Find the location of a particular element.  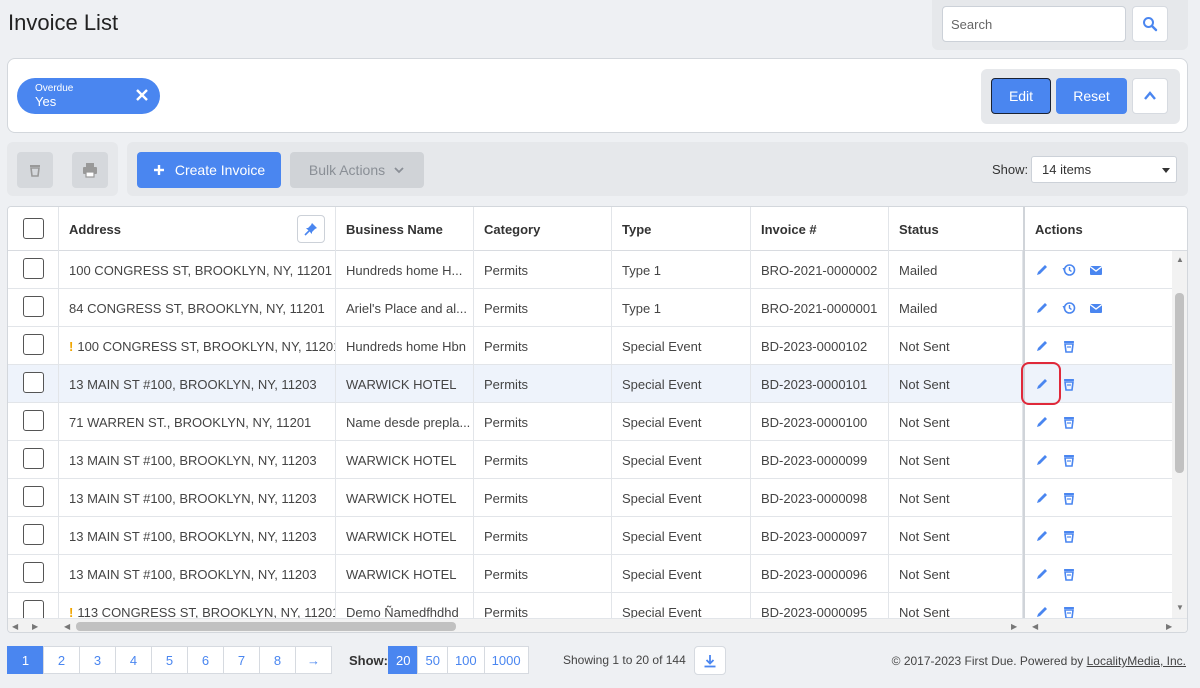

cell-type: Special Event is located at coordinates (681, 574).